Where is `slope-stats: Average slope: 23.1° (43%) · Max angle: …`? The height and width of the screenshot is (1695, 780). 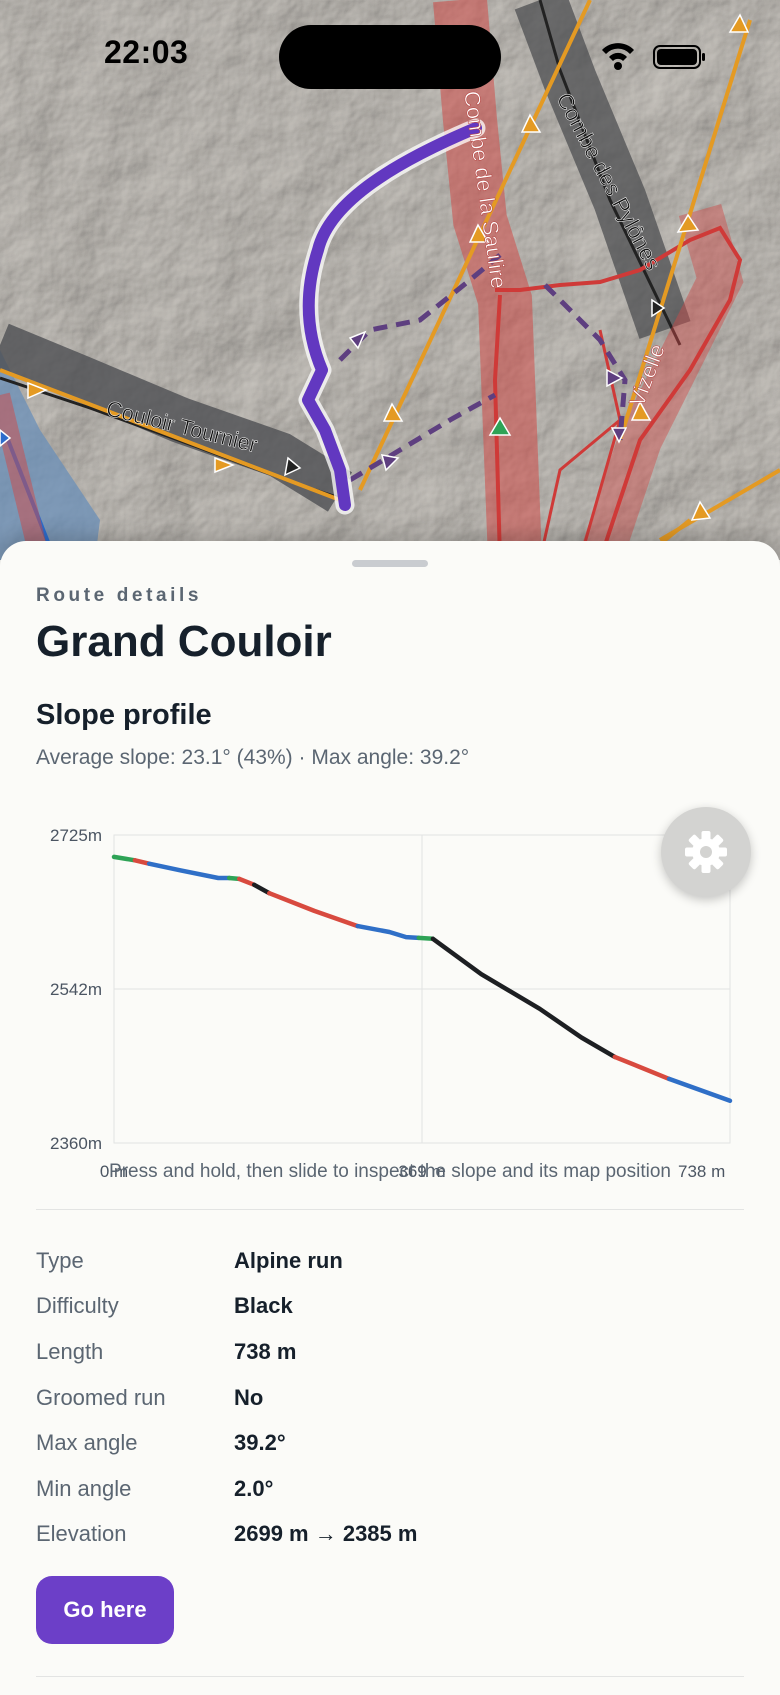
slope-stats: Average slope: 23.1° (43%) · Max angle: … is located at coordinates (253, 757).